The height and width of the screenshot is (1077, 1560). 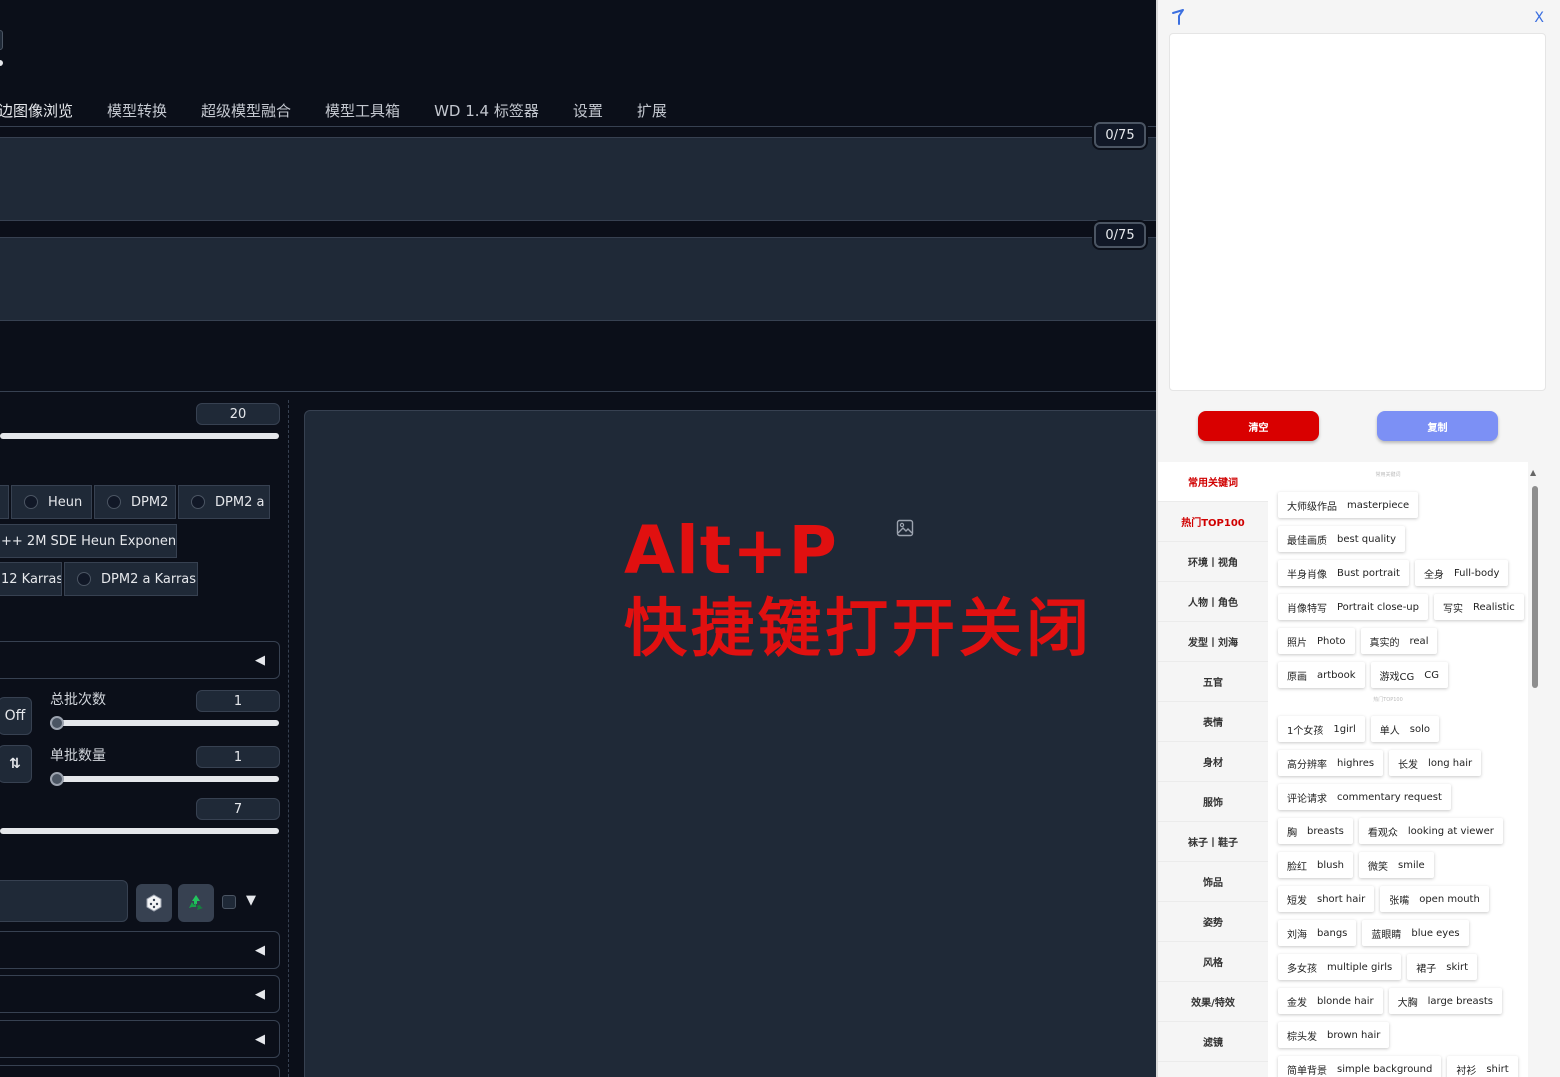 What do you see at coordinates (1213, 562) in the screenshot?
I see `category-item: 环境丨视角` at bounding box center [1213, 562].